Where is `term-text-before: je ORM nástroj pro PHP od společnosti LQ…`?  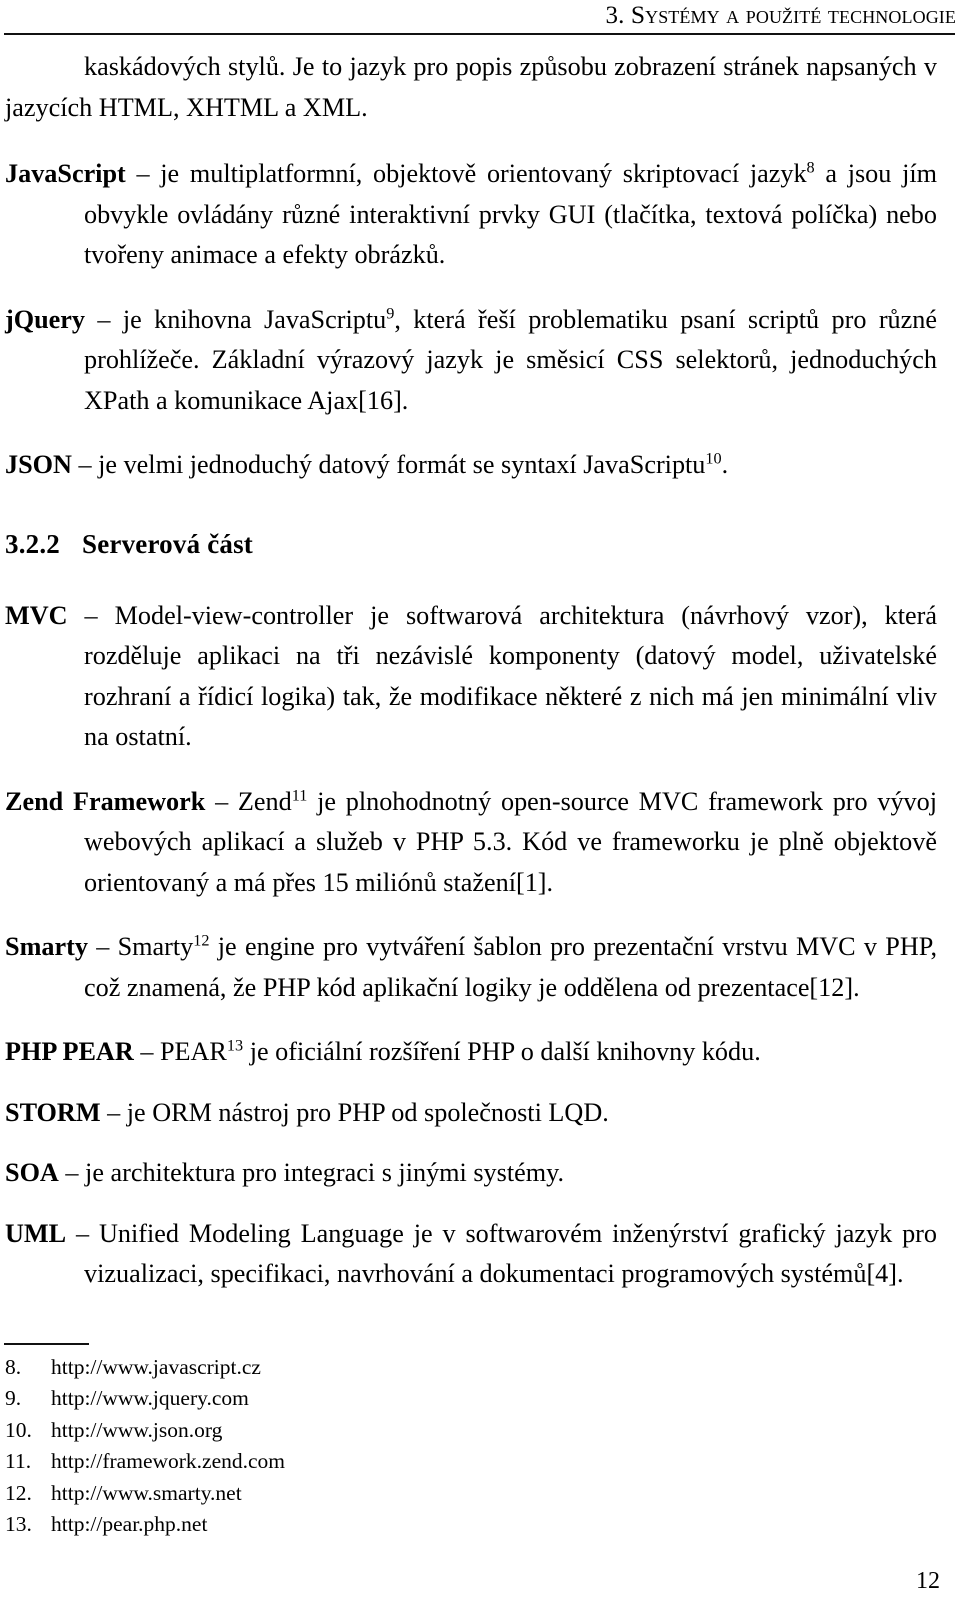
term-text-before: je ORM nástroj pro PHP od společnosti LQ… is located at coordinates (364, 1112).